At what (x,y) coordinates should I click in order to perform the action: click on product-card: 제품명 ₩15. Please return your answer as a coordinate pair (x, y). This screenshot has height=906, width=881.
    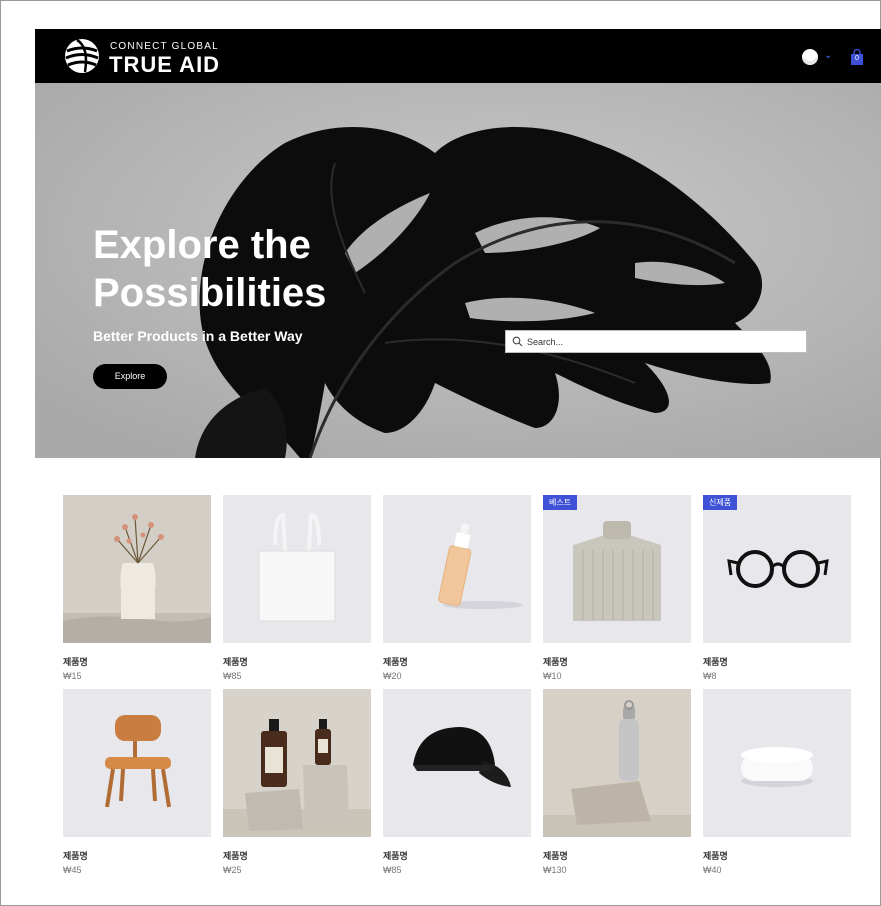
    Looking at the image, I should click on (137, 588).